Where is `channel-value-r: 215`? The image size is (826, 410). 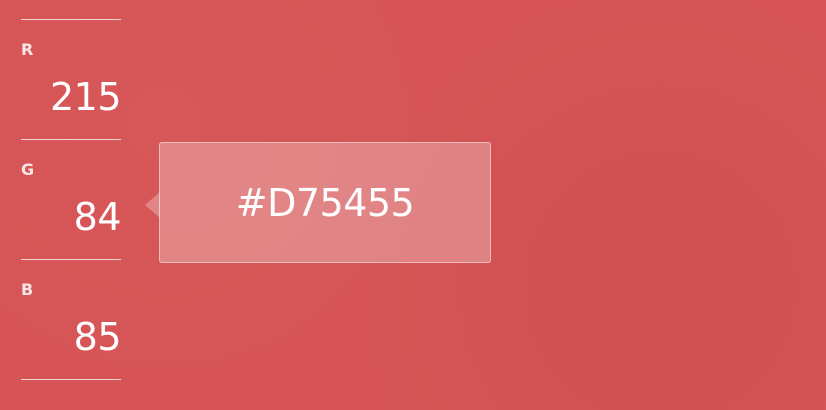
channel-value-r: 215 is located at coordinates (85, 97).